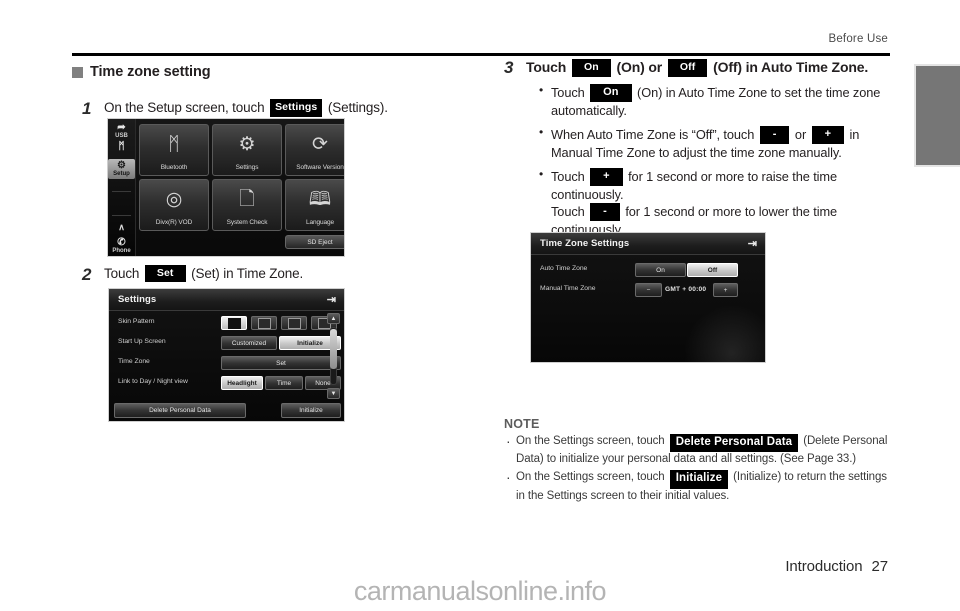 This screenshot has height=611, width=960. Describe the element at coordinates (134, 361) in the screenshot. I see `row-time-zone-label: Time Zone` at that location.